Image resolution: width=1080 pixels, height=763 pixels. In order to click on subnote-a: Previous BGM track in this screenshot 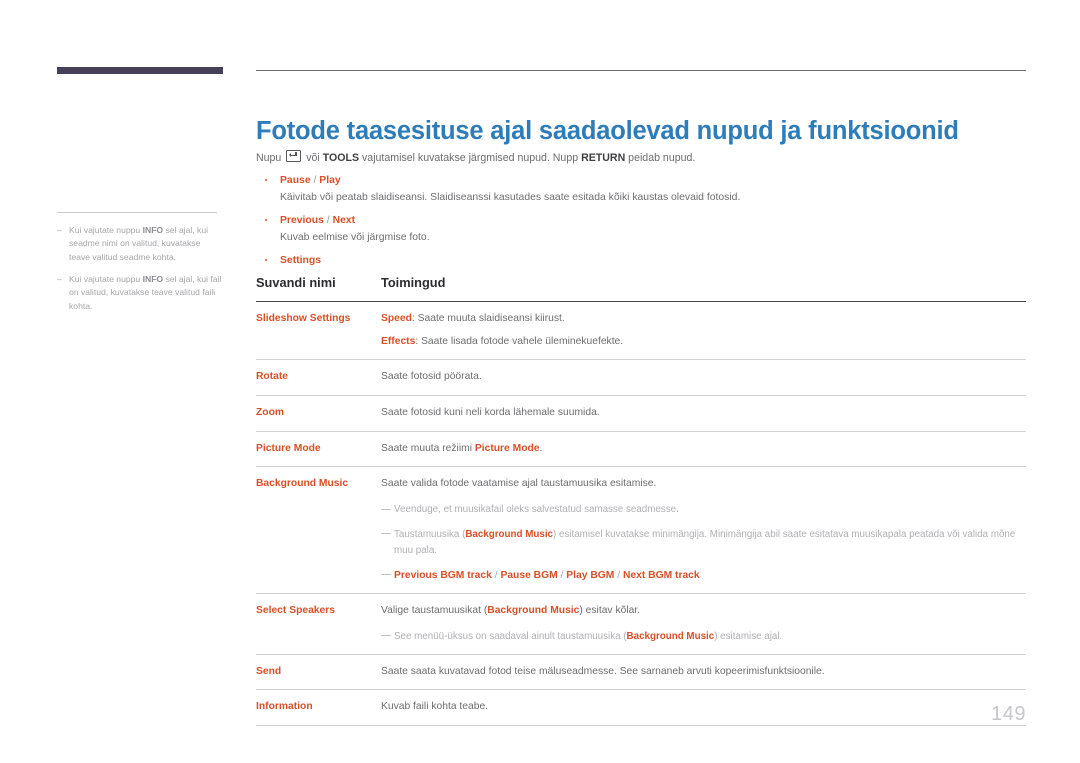, I will do `click(443, 575)`.